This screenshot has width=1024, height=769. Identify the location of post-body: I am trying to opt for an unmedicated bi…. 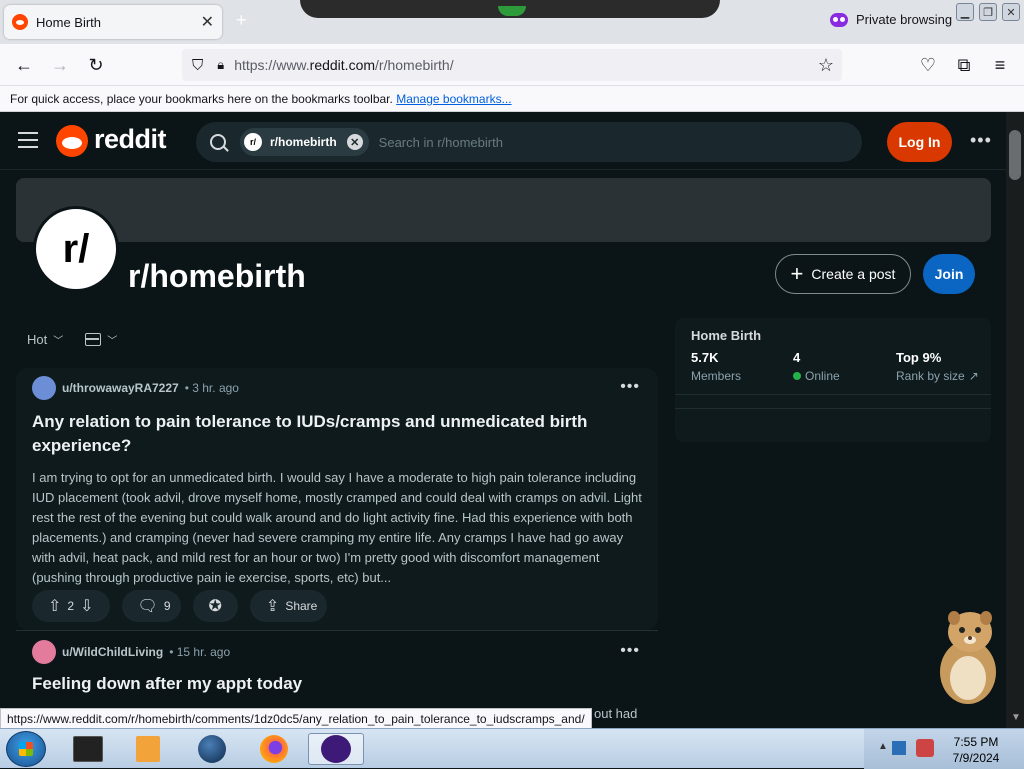
(338, 528).